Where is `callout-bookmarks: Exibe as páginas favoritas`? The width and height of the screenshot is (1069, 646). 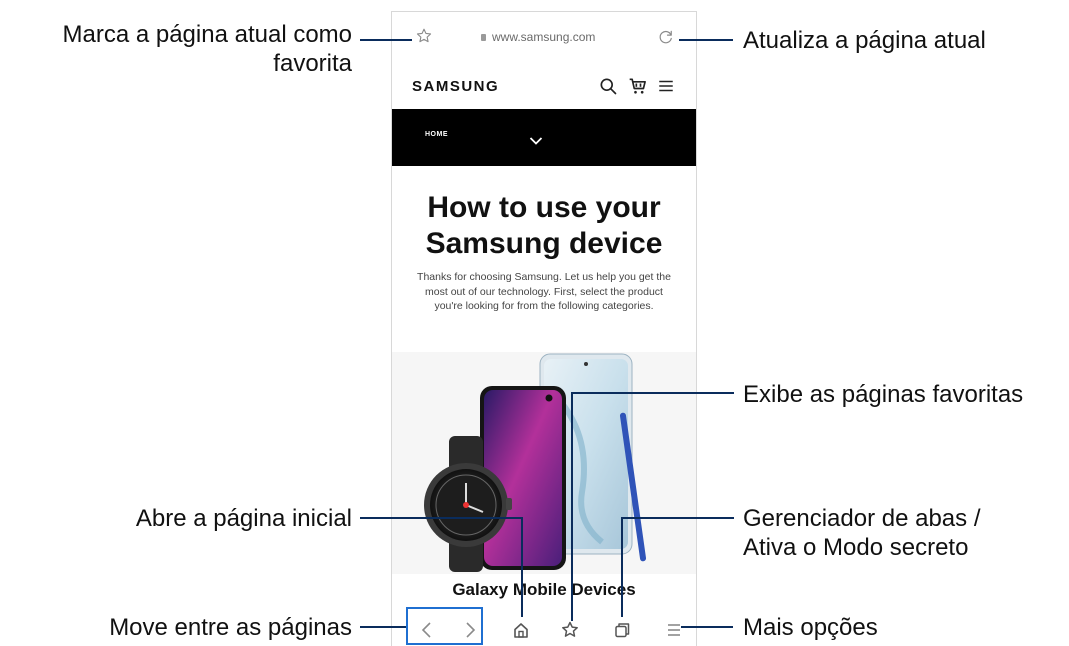
callout-bookmarks: Exibe as páginas favoritas is located at coordinates (883, 394).